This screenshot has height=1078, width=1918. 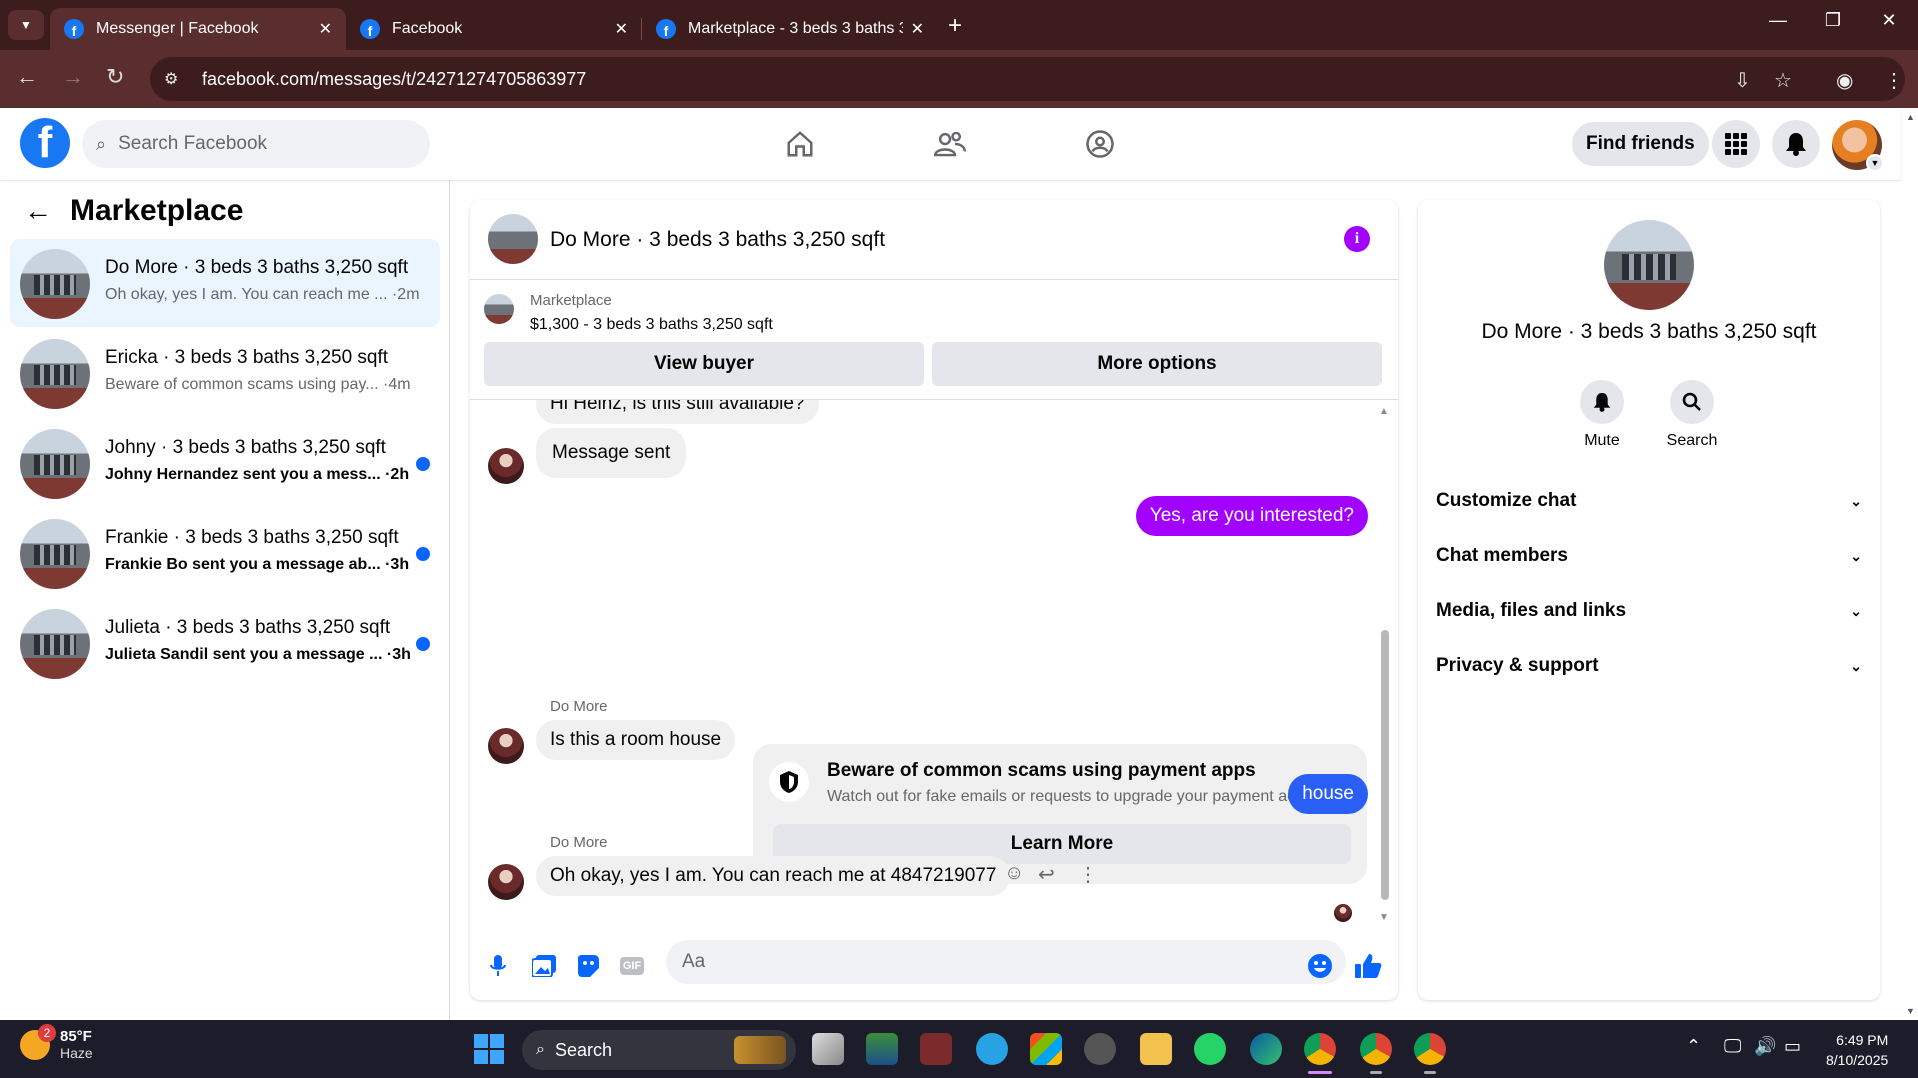 What do you see at coordinates (950, 144) in the screenshot?
I see `friends-icon` at bounding box center [950, 144].